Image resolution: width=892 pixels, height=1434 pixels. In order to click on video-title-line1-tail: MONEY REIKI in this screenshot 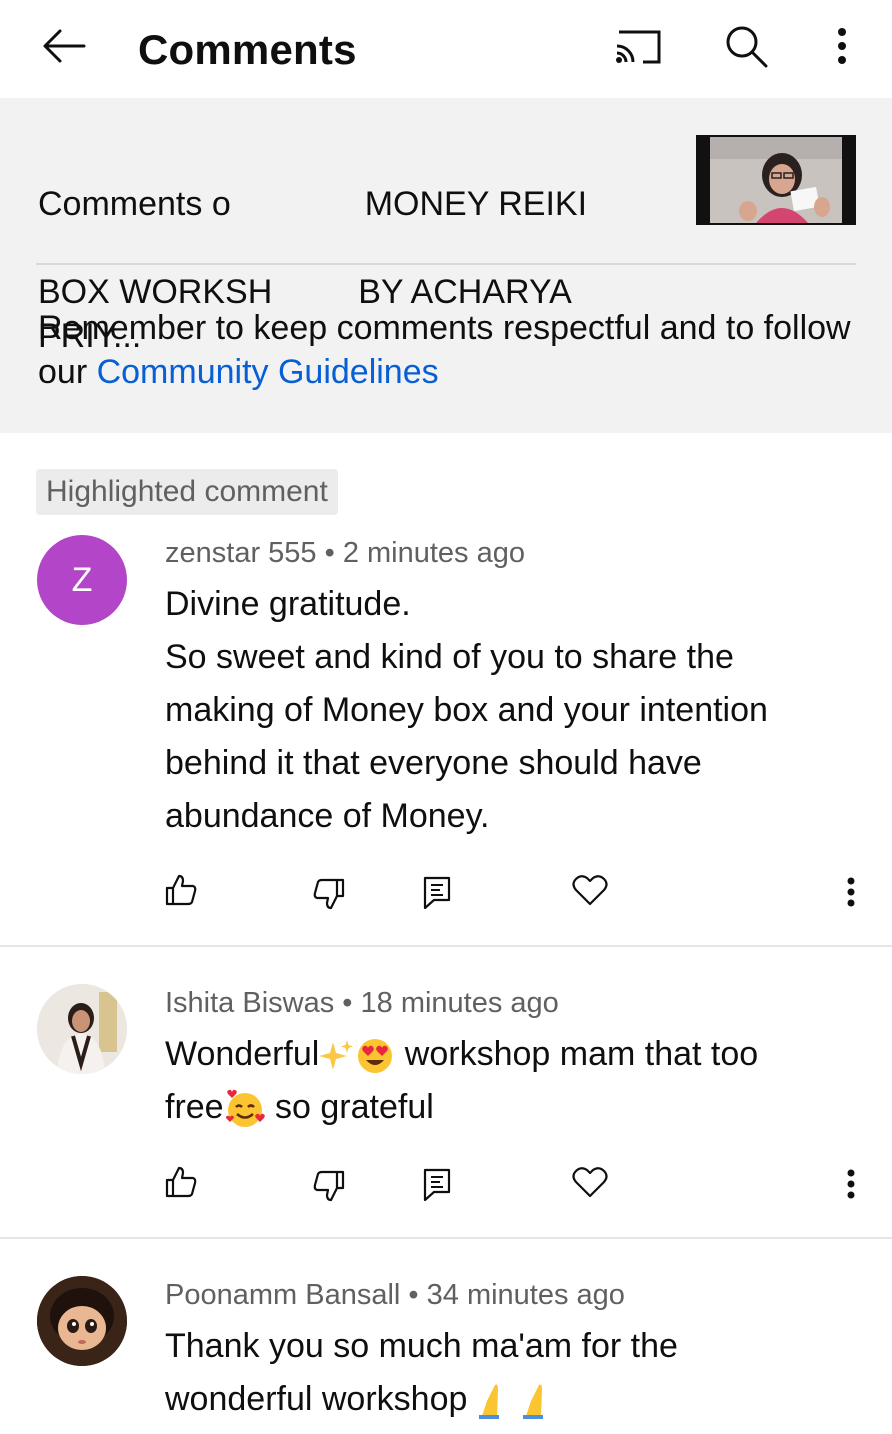, I will do `click(476, 204)`.